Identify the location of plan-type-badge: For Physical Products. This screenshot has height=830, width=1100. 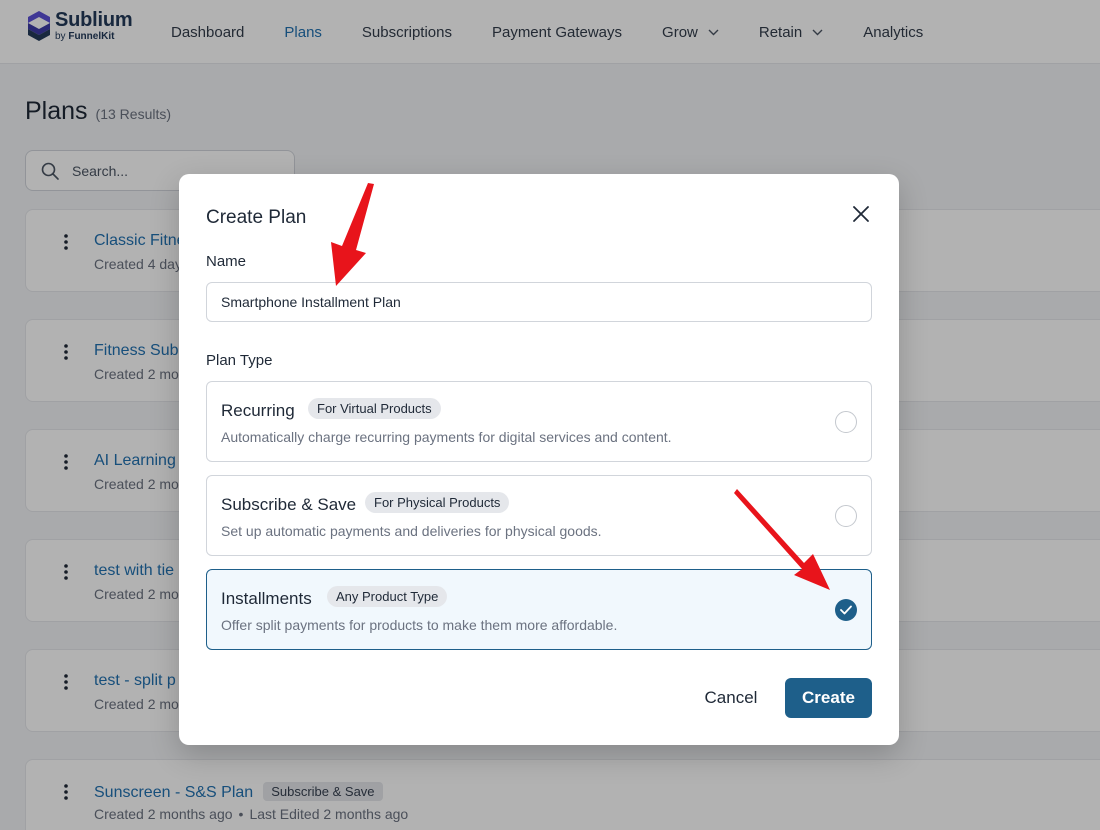
(437, 502).